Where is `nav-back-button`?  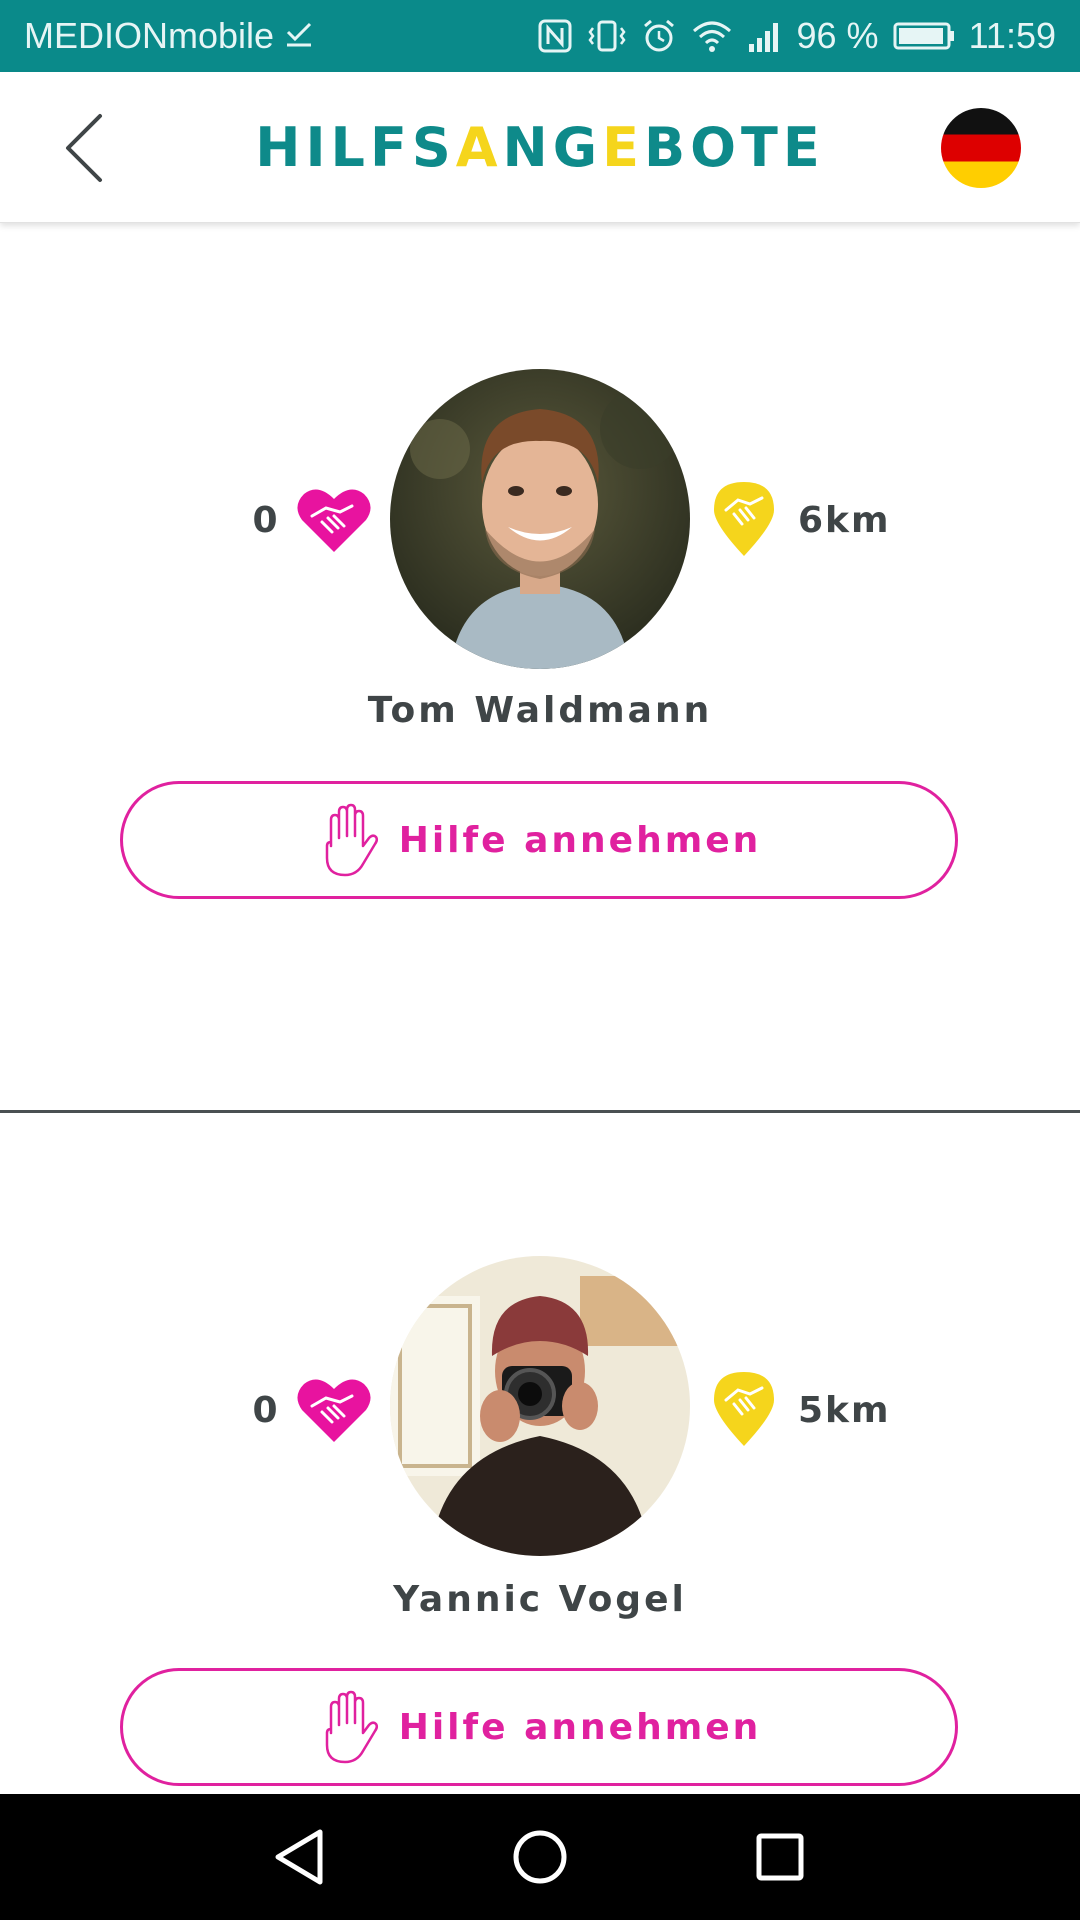 nav-back-button is located at coordinates (299, 1857).